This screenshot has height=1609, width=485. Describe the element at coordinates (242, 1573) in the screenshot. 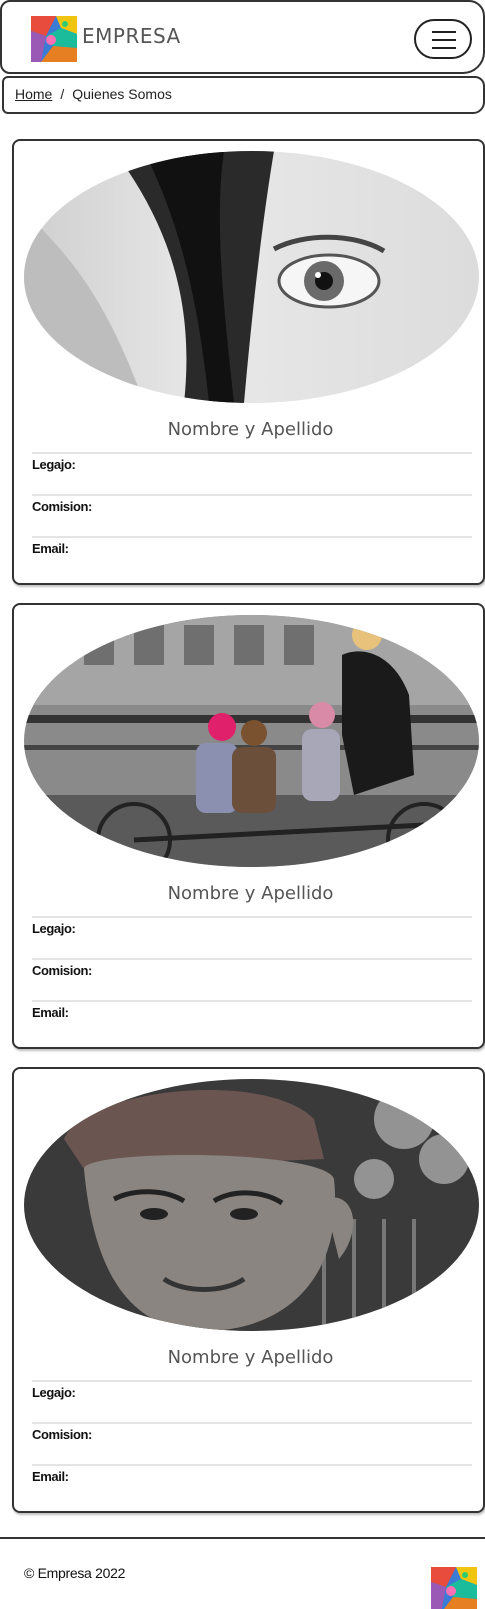

I see `footer: © Empresa 2022` at that location.